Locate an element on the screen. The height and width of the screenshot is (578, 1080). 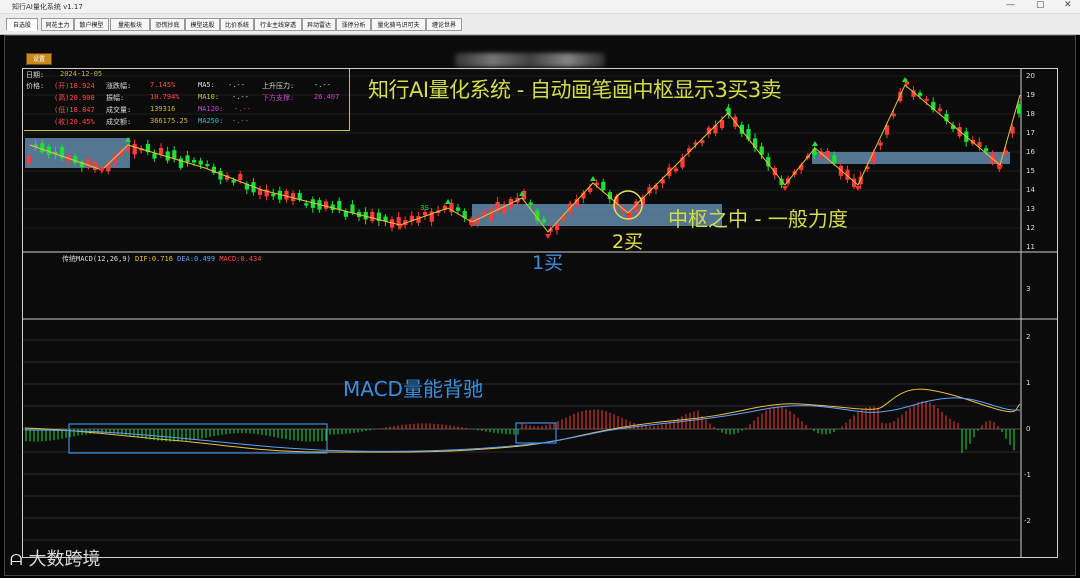
dif-value: DIF:0.716 is located at coordinates (154, 259).